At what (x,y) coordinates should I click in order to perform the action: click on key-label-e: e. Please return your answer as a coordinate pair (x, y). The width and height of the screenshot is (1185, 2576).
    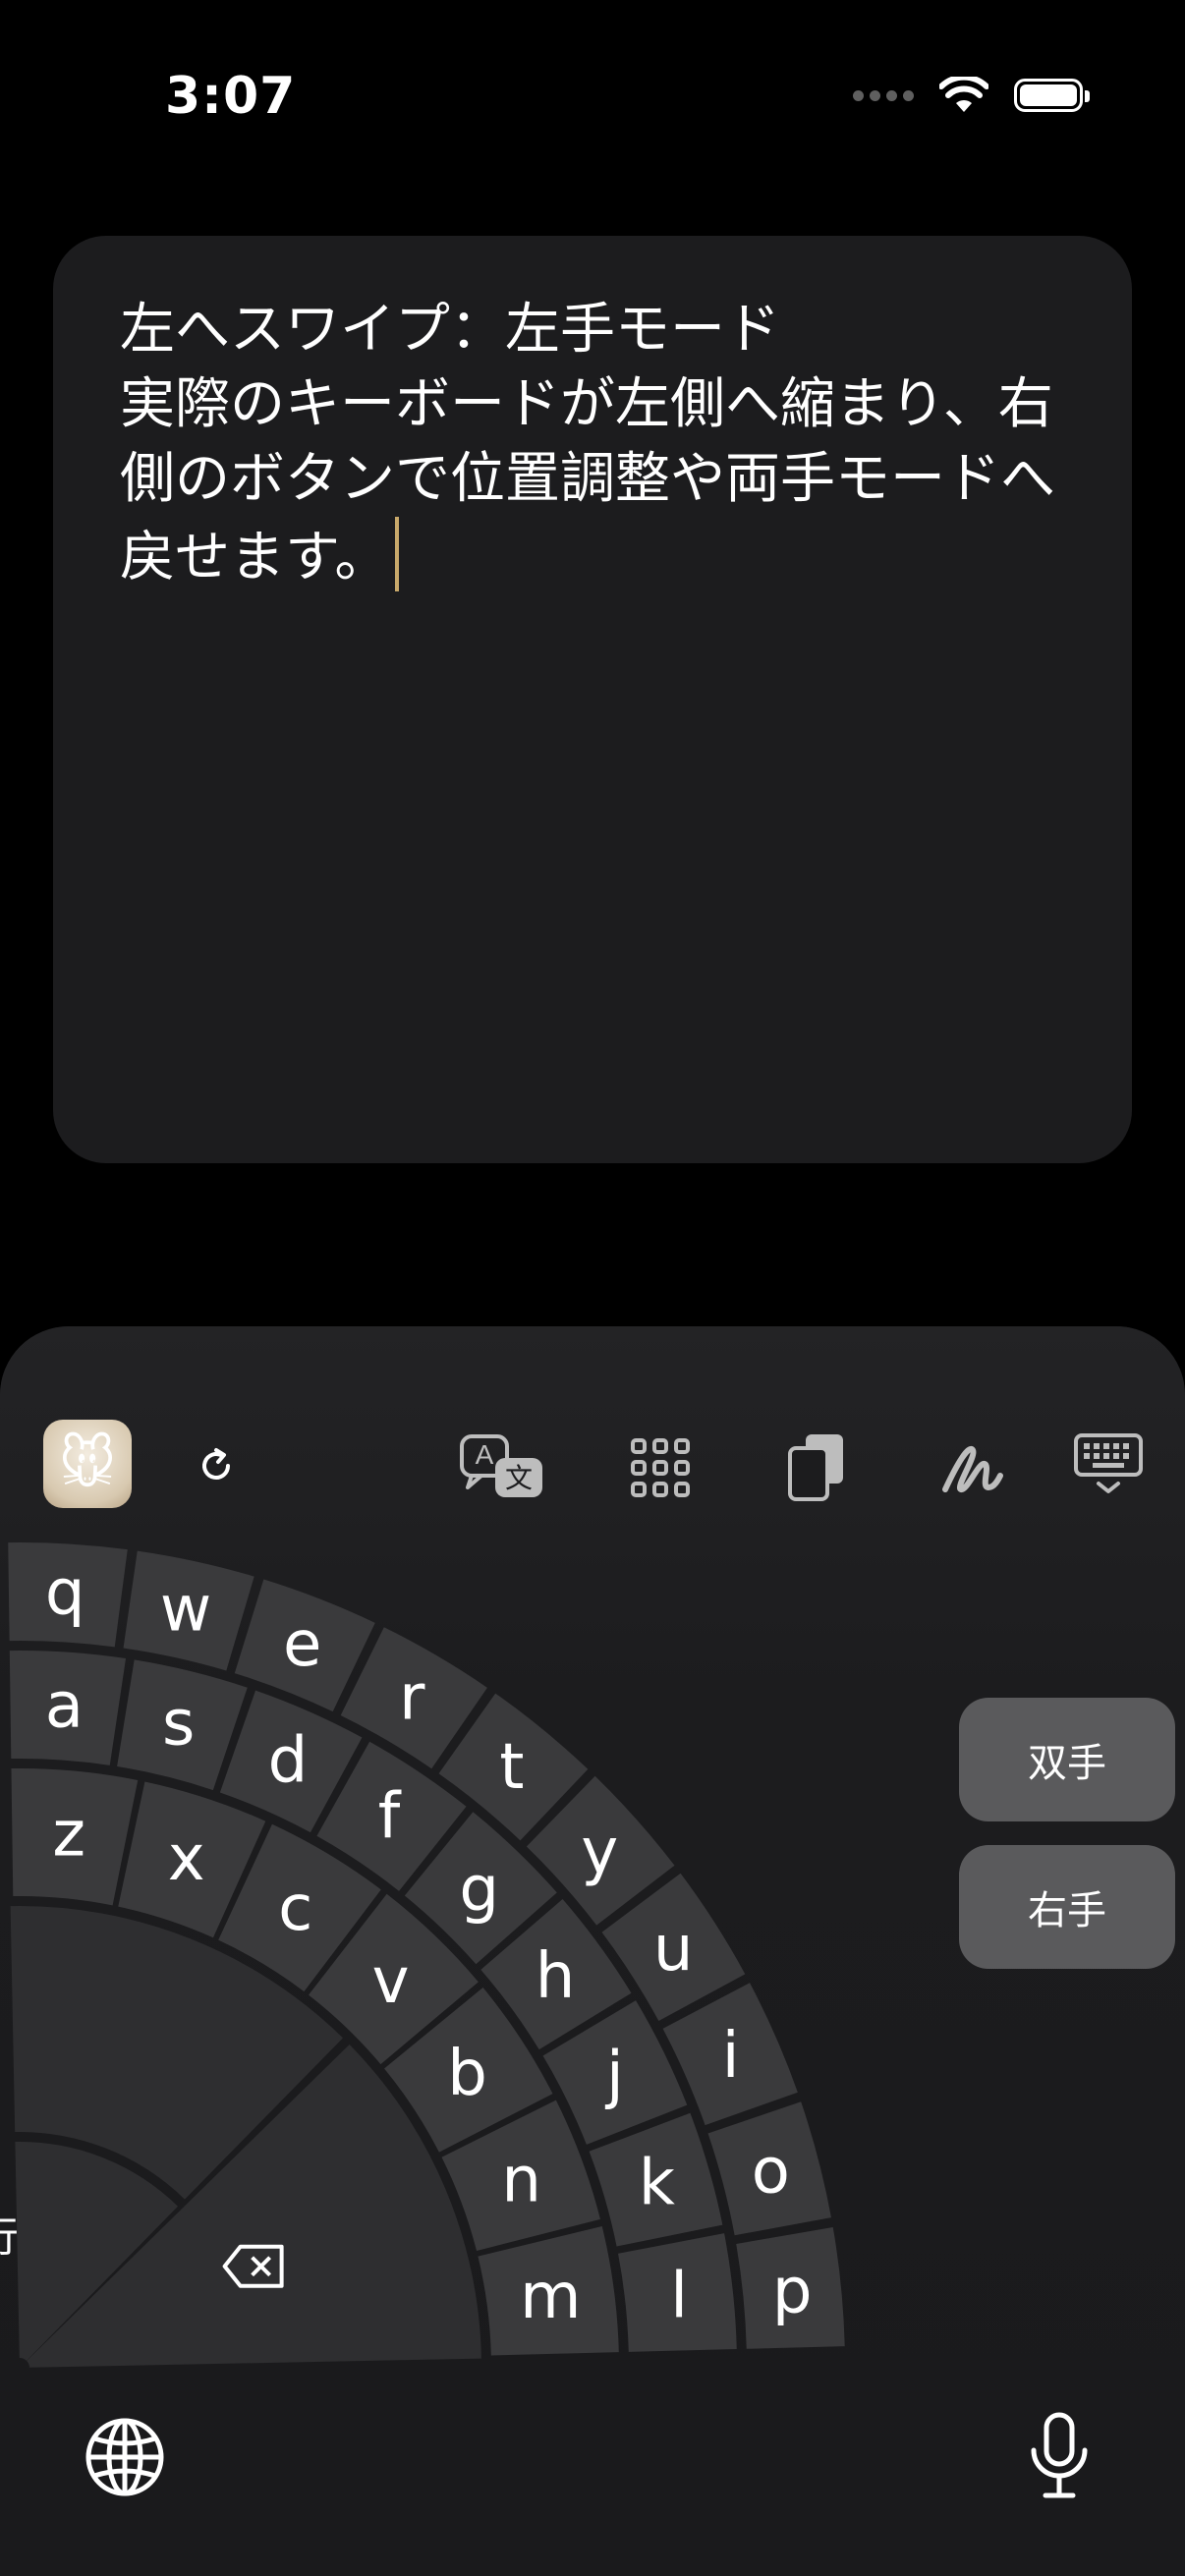
    Looking at the image, I should click on (302, 1644).